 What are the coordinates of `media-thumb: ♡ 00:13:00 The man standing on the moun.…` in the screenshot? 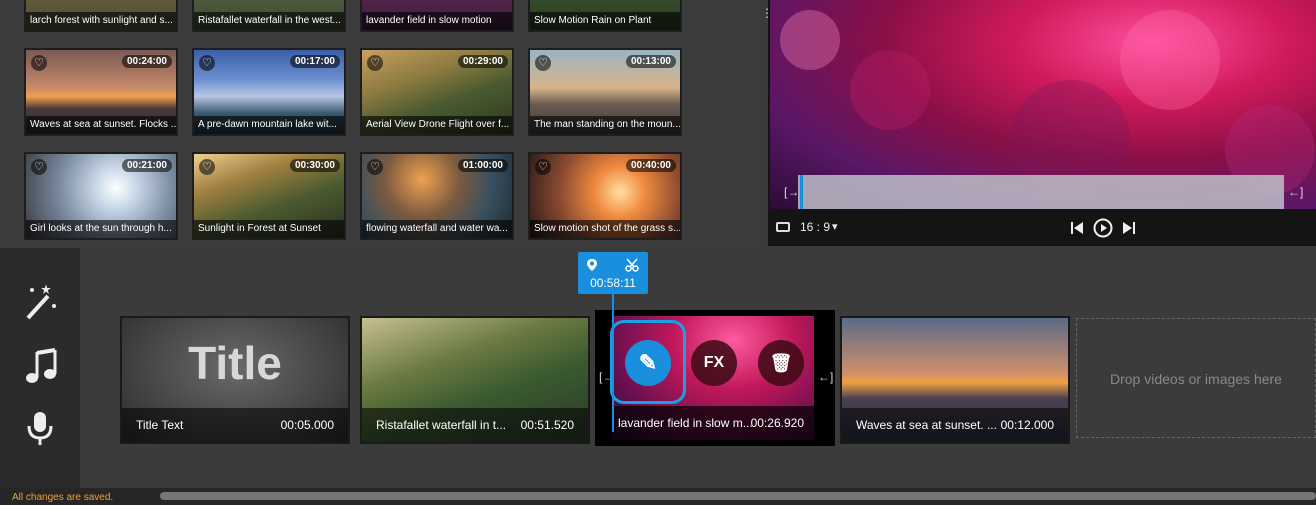 It's located at (605, 92).